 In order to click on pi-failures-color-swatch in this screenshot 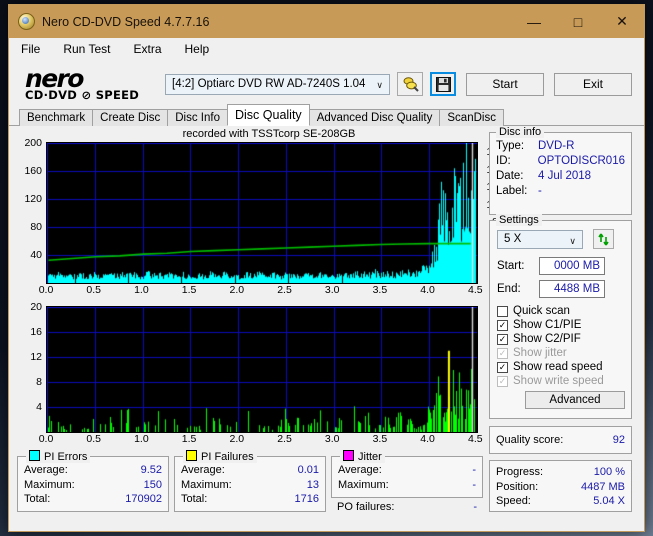, I will do `click(191, 455)`.